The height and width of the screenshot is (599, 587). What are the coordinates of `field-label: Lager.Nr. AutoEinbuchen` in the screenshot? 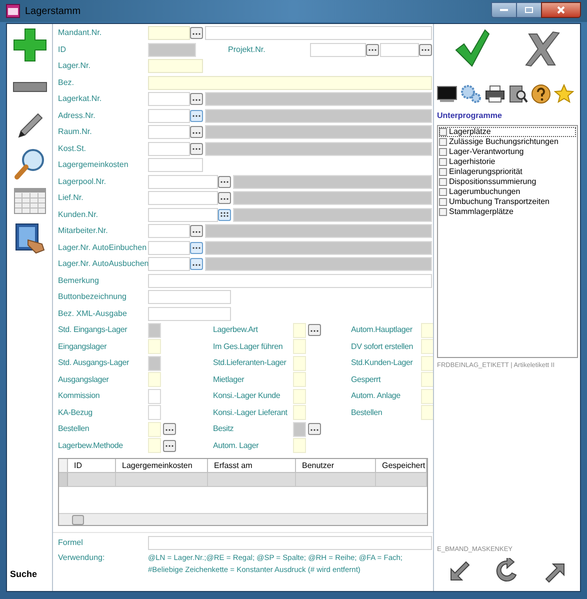 It's located at (102, 248).